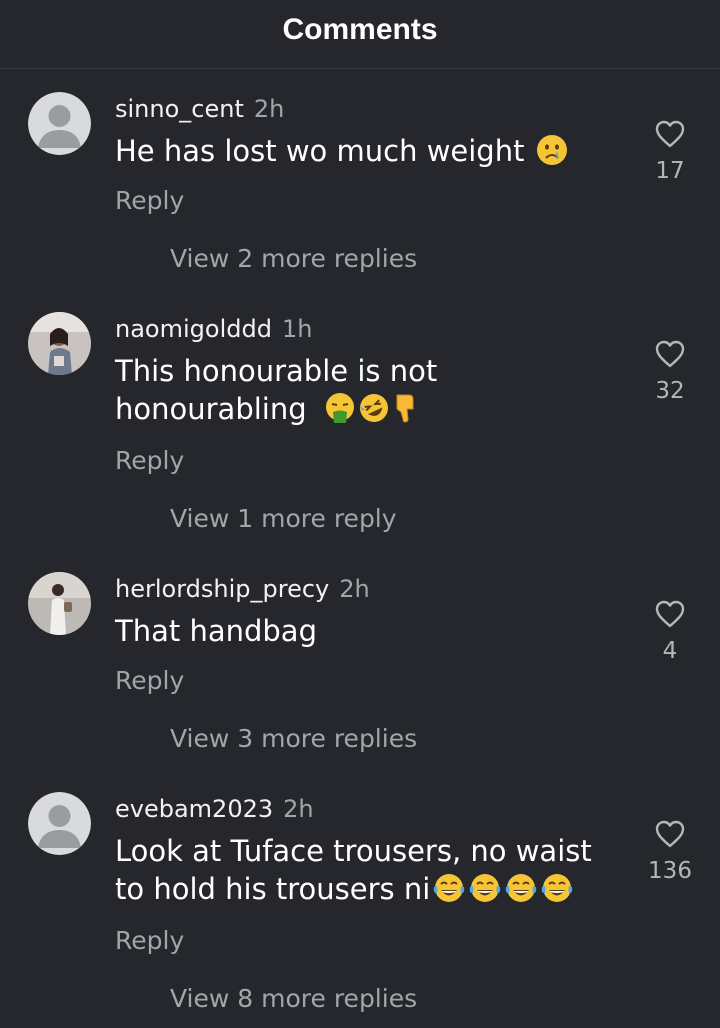 The width and height of the screenshot is (720, 1028). What do you see at coordinates (211, 409) in the screenshot?
I see `comment-text-line: honourabling` at bounding box center [211, 409].